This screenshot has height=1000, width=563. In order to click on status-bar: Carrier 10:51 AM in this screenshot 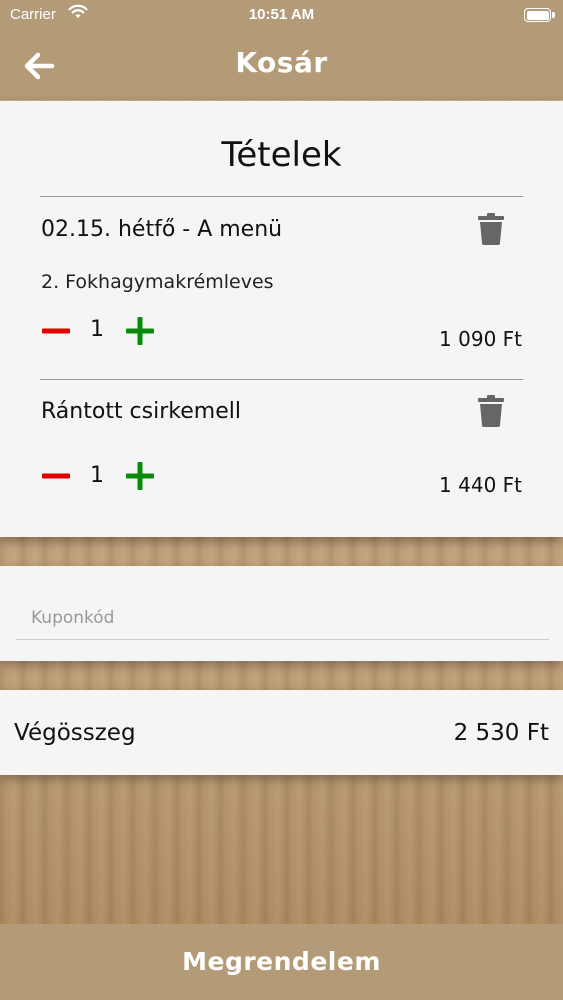, I will do `click(281, 15)`.